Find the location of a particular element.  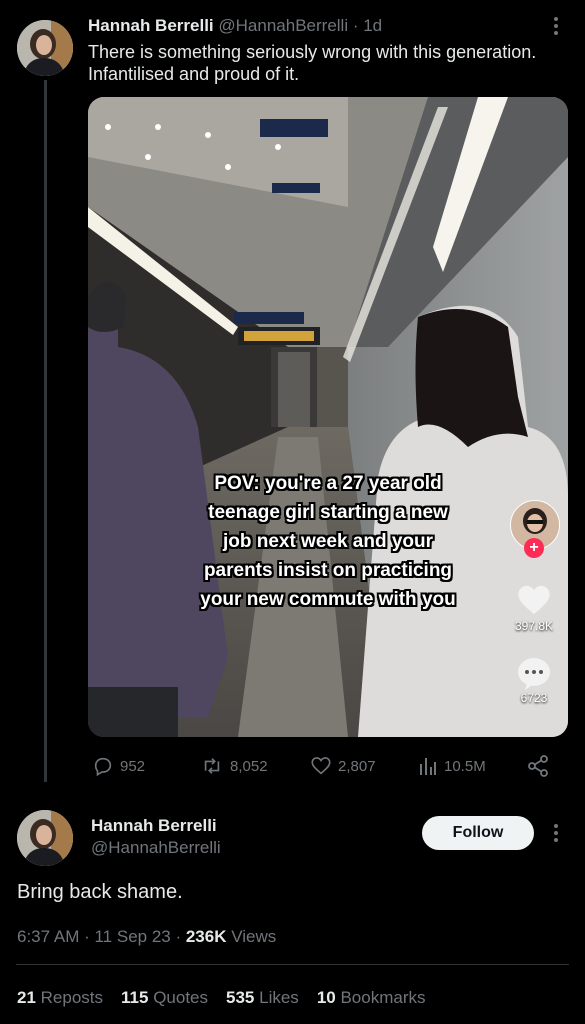

reply-count: 952 is located at coordinates (133, 766).